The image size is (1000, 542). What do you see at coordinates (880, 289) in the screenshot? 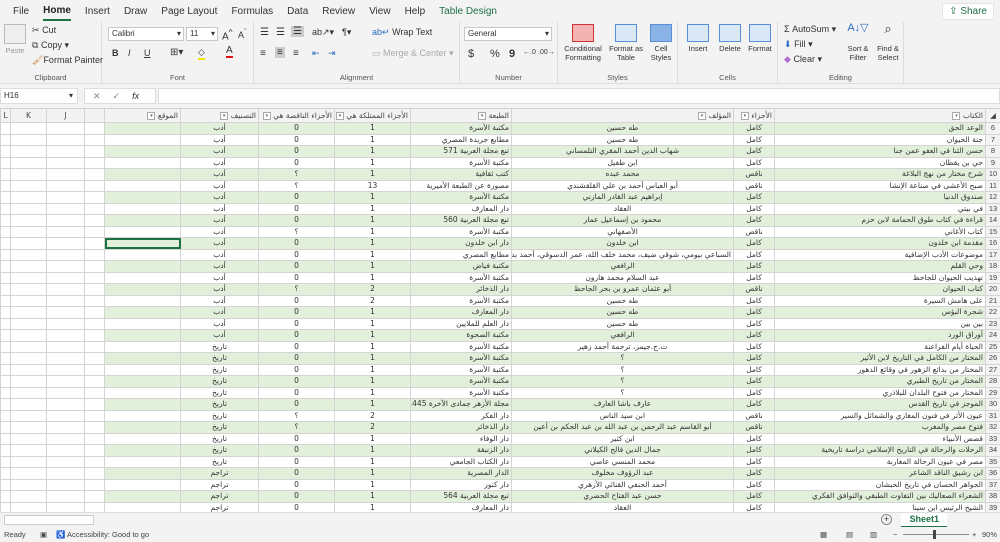
I see `cell-book-title: كتاب الحيوان` at bounding box center [880, 289].